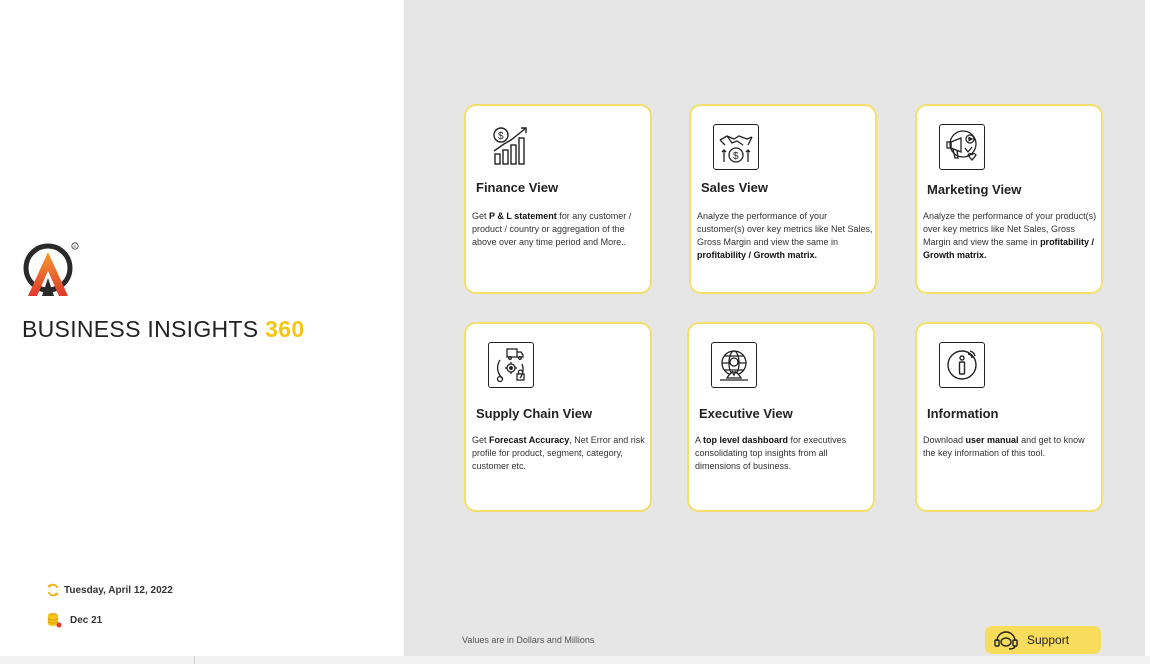 Image resolution: width=1150 pixels, height=664 pixels. I want to click on data-period-row: Dec 21, so click(74, 620).